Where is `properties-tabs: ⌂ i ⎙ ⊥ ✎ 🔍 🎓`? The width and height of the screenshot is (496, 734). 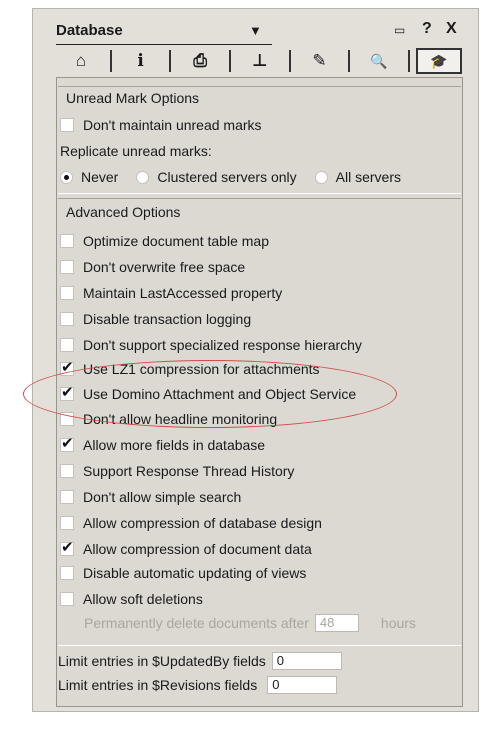
properties-tabs: ⌂ i ⎙ ⊥ ✎ 🔍 🎓 is located at coordinates (260, 61).